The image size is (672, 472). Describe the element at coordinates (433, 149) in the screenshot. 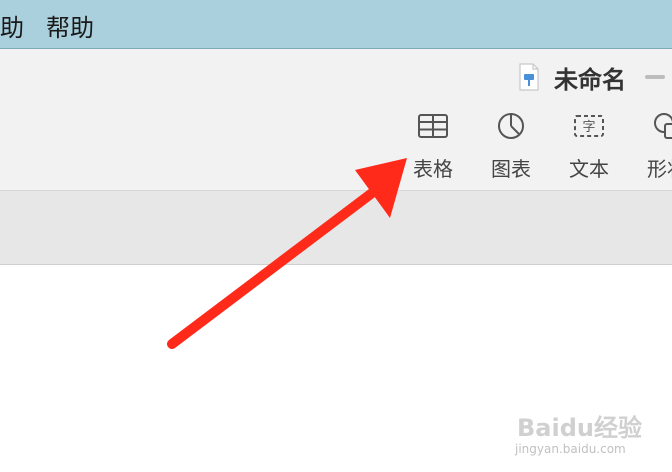

I see `toolbar-table-button: 表格` at that location.